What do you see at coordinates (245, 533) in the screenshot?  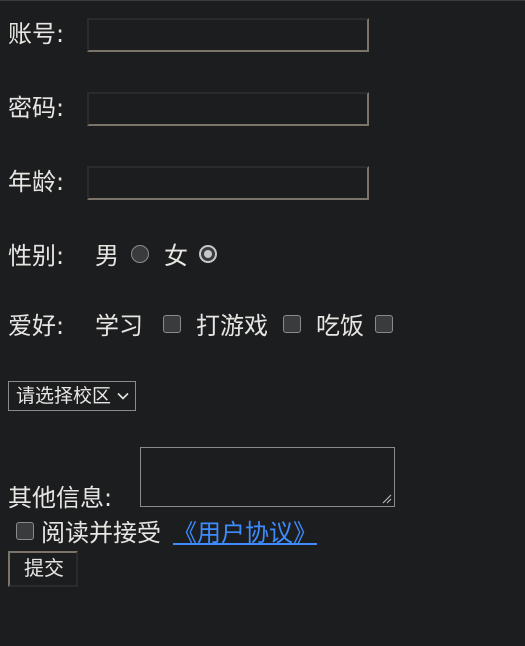 I see `user-agreement-link: 《用户协议》` at bounding box center [245, 533].